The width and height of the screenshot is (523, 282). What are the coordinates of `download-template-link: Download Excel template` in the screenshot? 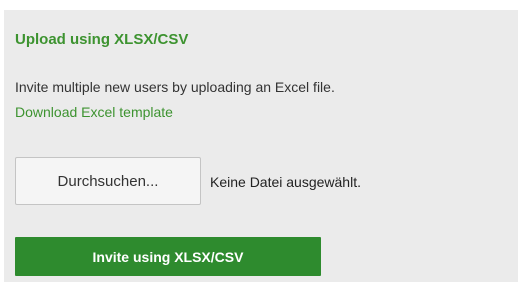 It's located at (94, 112).